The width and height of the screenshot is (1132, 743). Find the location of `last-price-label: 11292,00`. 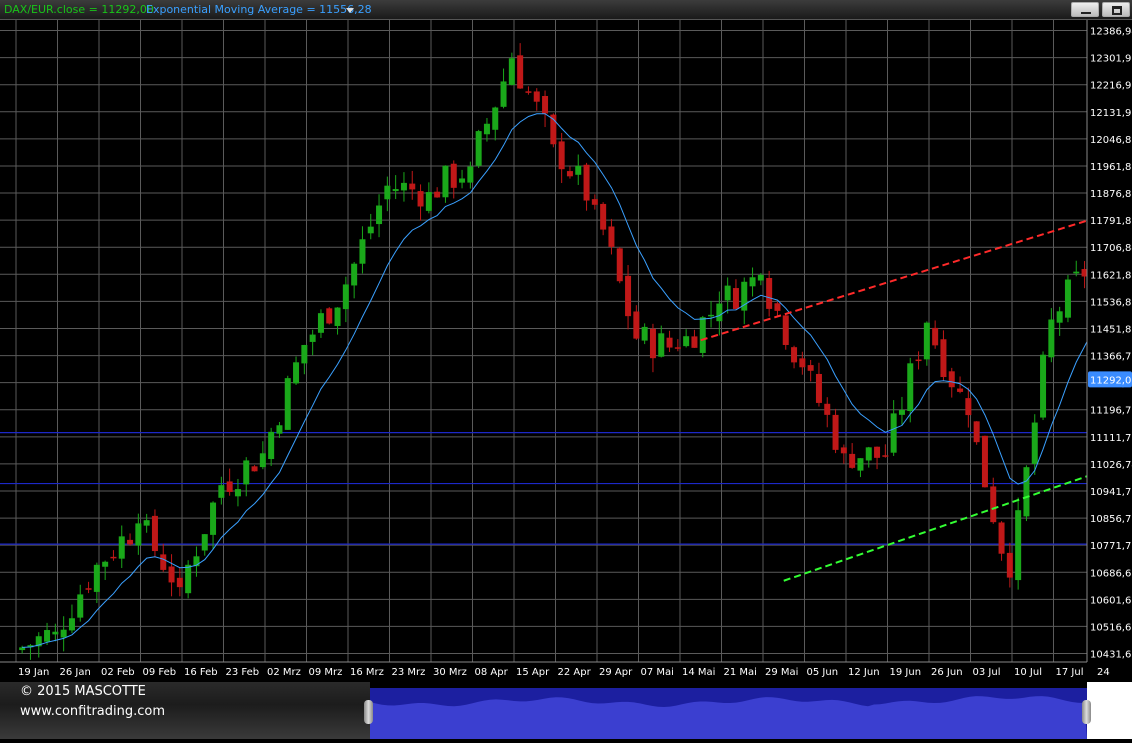

last-price-label: 11292,00 is located at coordinates (1111, 380).